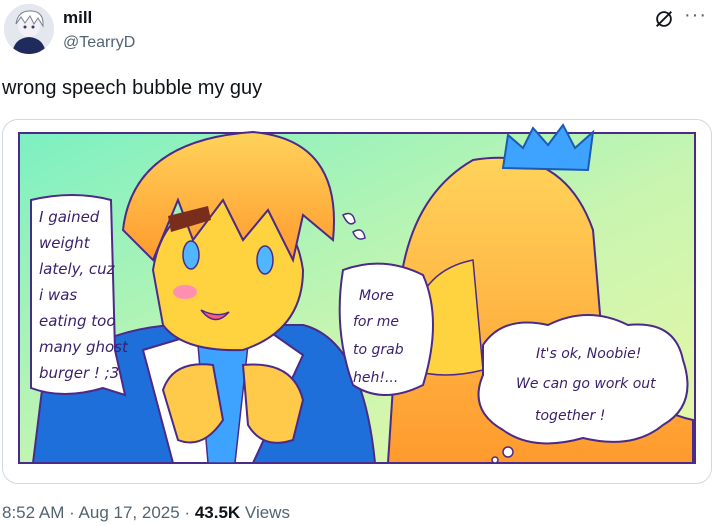 The width and height of the screenshot is (716, 526). What do you see at coordinates (77, 18) in the screenshot?
I see `author-name: mill` at bounding box center [77, 18].